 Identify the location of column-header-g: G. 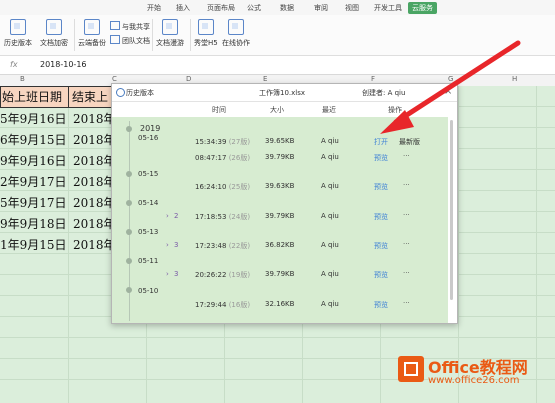
(450, 79).